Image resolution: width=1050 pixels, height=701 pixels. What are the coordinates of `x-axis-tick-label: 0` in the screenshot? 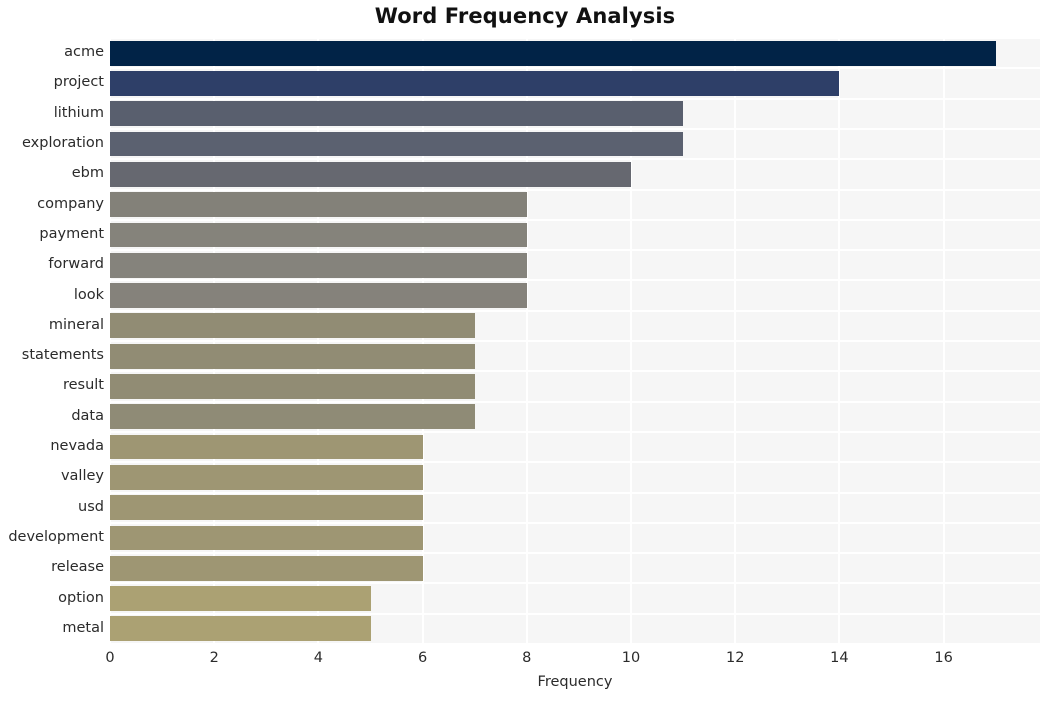 It's located at (110, 658).